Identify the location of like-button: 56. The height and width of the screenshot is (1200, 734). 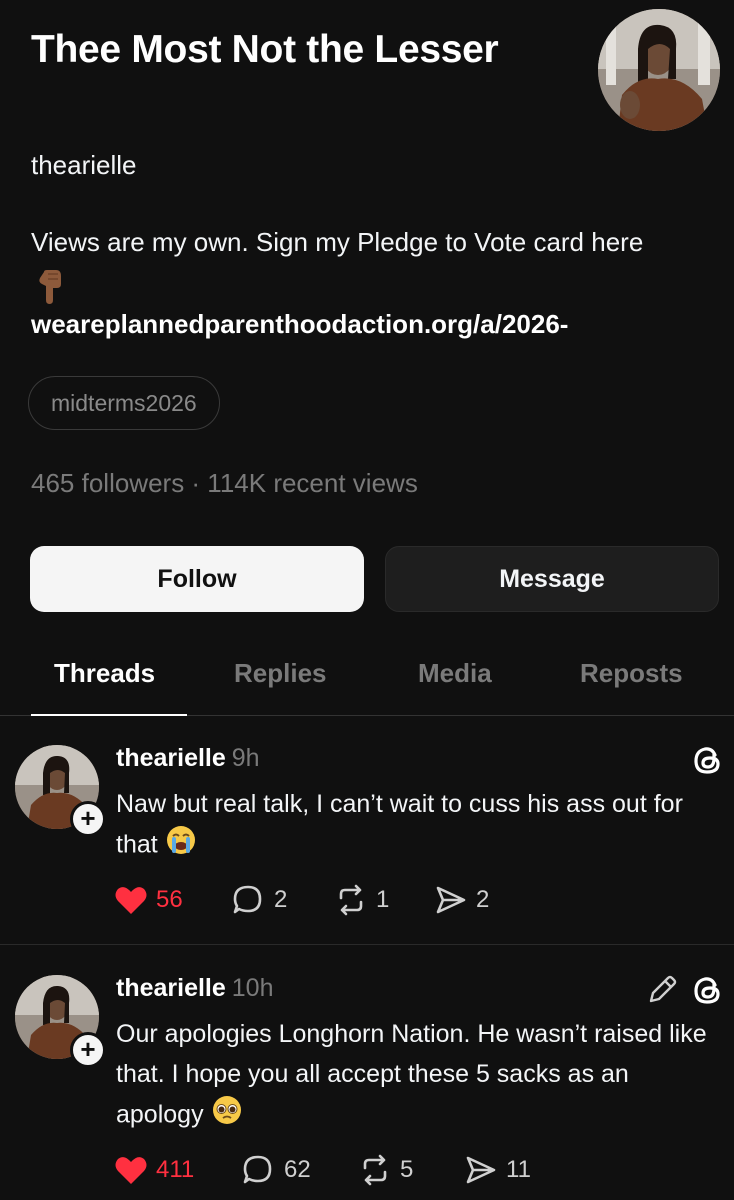
(148, 900).